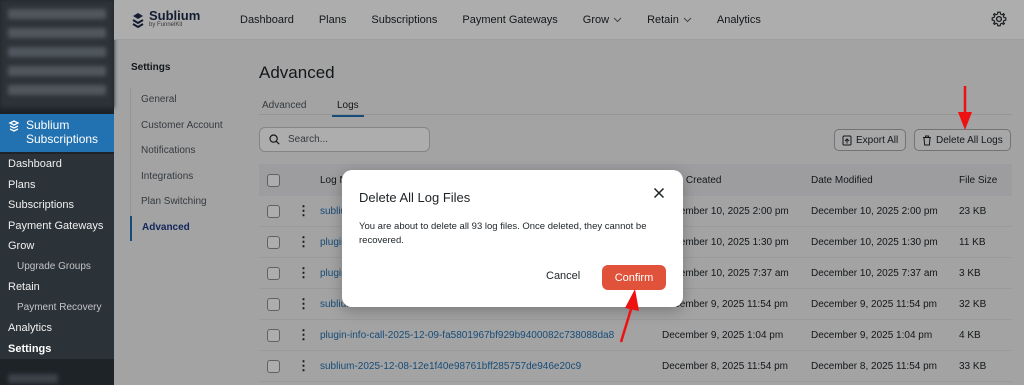  Describe the element at coordinates (57, 205) in the screenshot. I see `sidebar-submenu-item: Subscriptions` at that location.